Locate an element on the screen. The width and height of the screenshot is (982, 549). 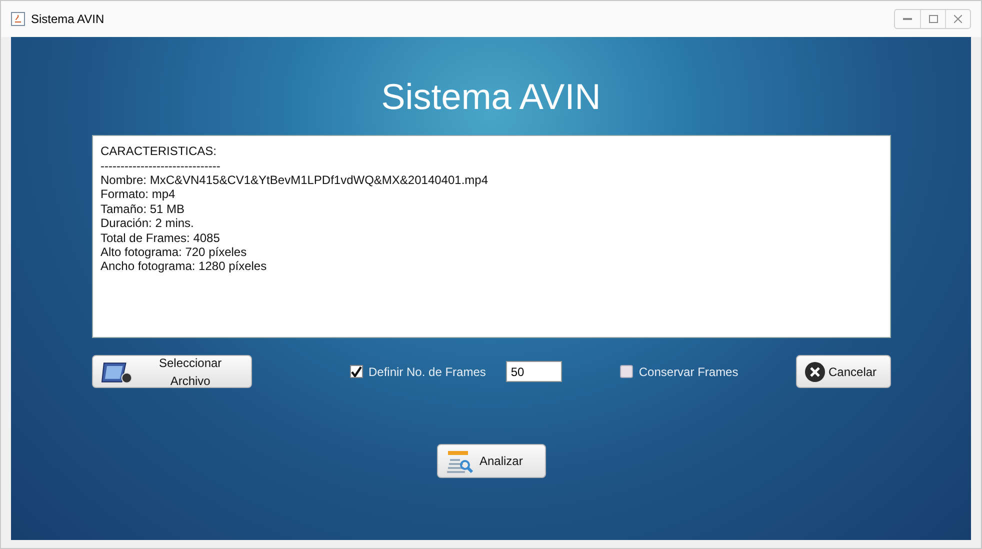
app-icon is located at coordinates (18, 19).